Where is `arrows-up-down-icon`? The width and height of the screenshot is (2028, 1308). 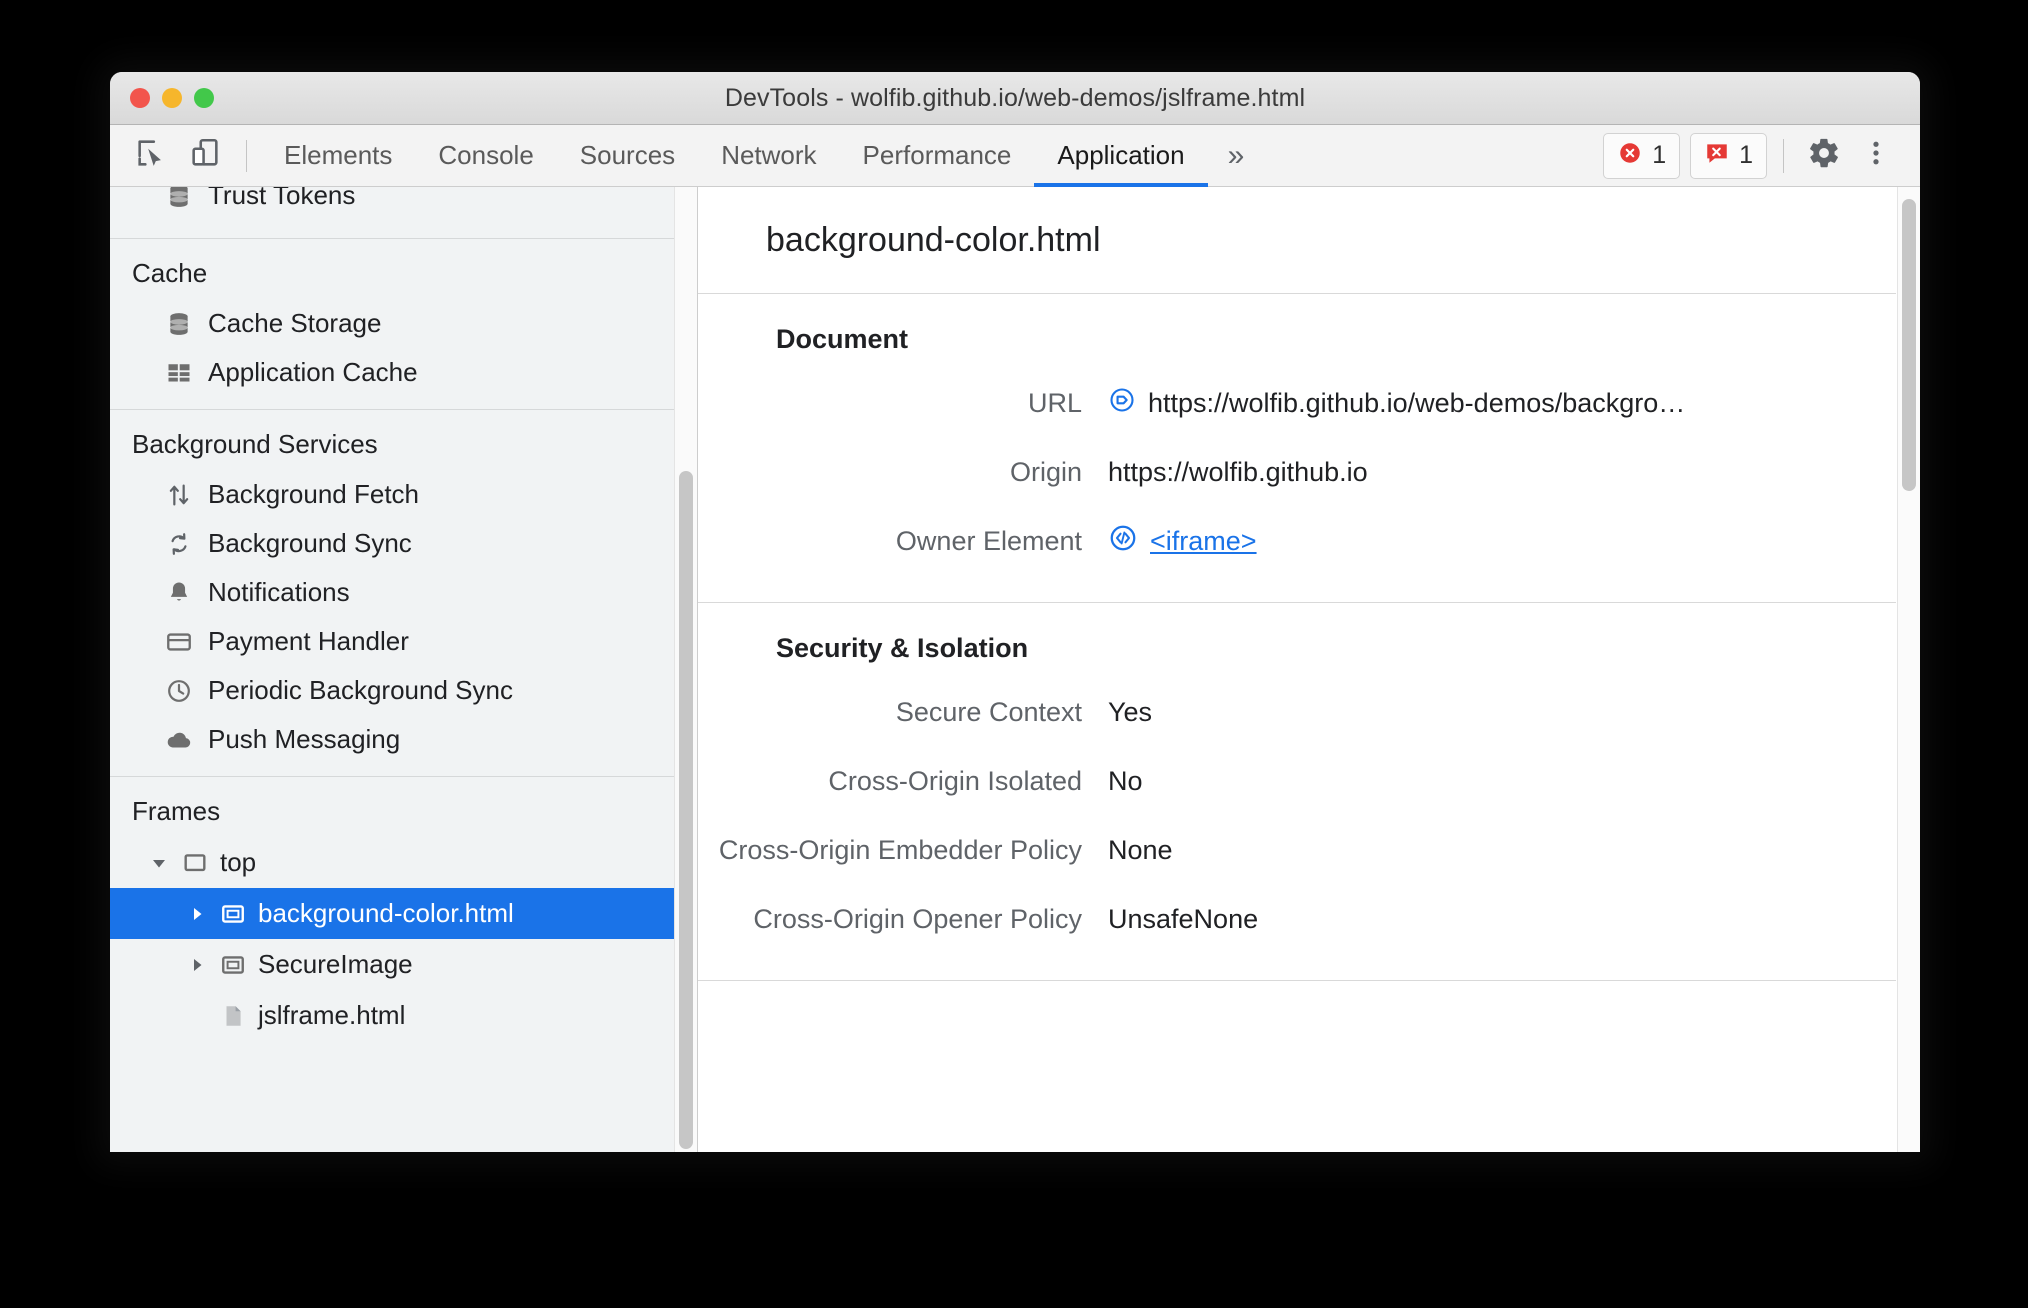 arrows-up-down-icon is located at coordinates (179, 495).